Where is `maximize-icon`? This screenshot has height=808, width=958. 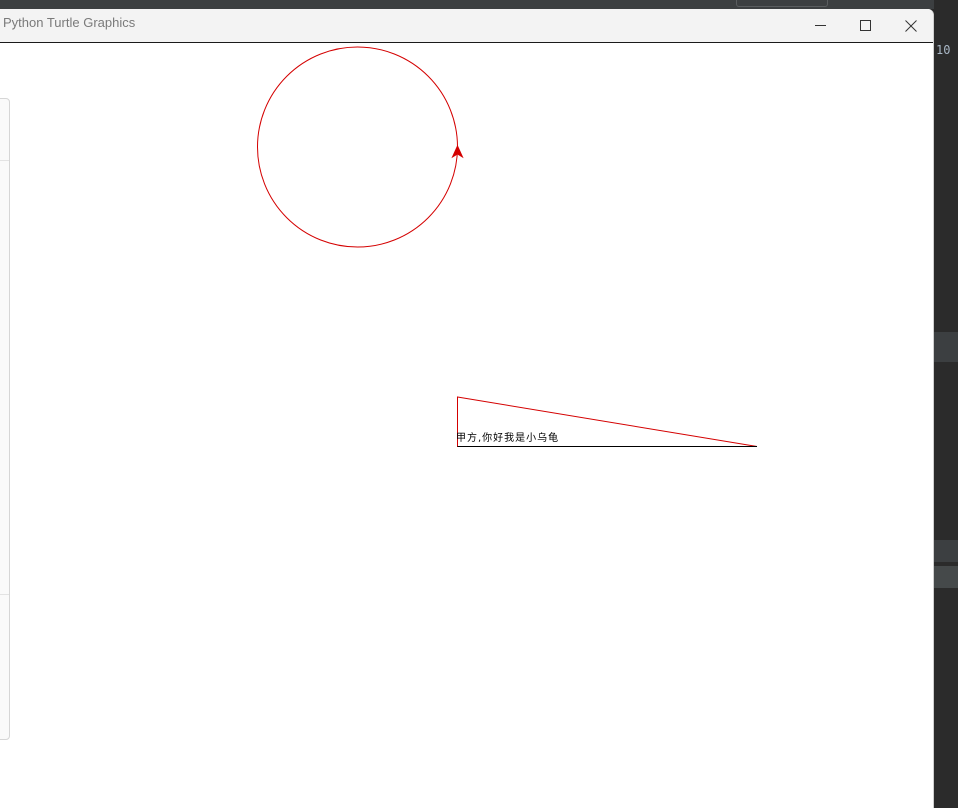
maximize-icon is located at coordinates (865, 25).